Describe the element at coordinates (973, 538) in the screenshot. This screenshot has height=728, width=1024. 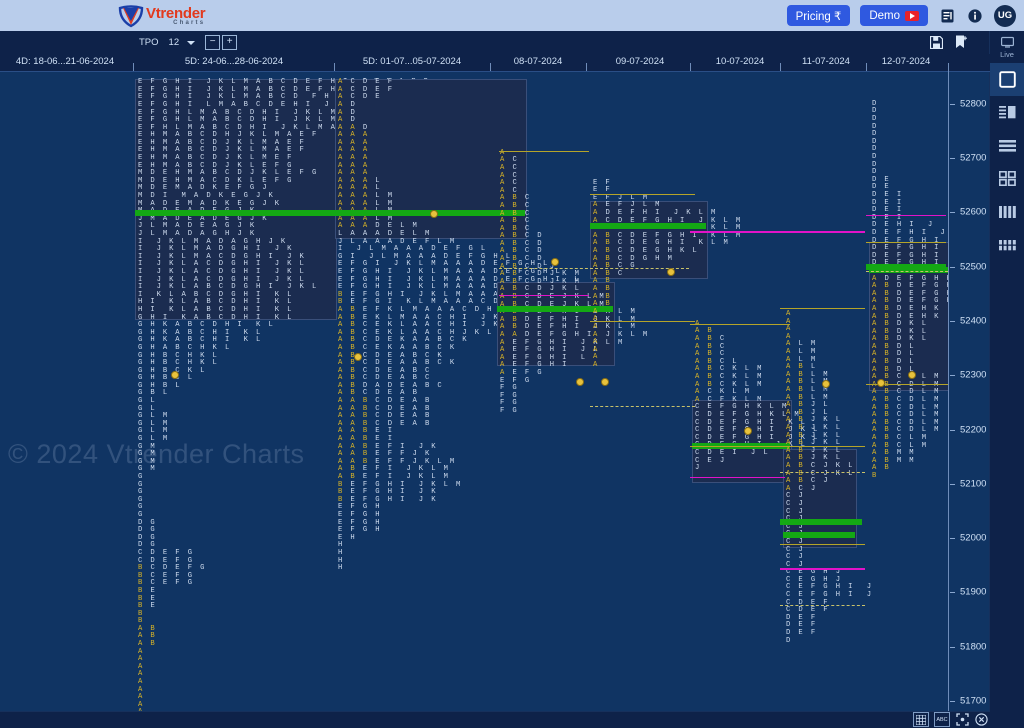
I see `price-tick-label: 52000` at that location.